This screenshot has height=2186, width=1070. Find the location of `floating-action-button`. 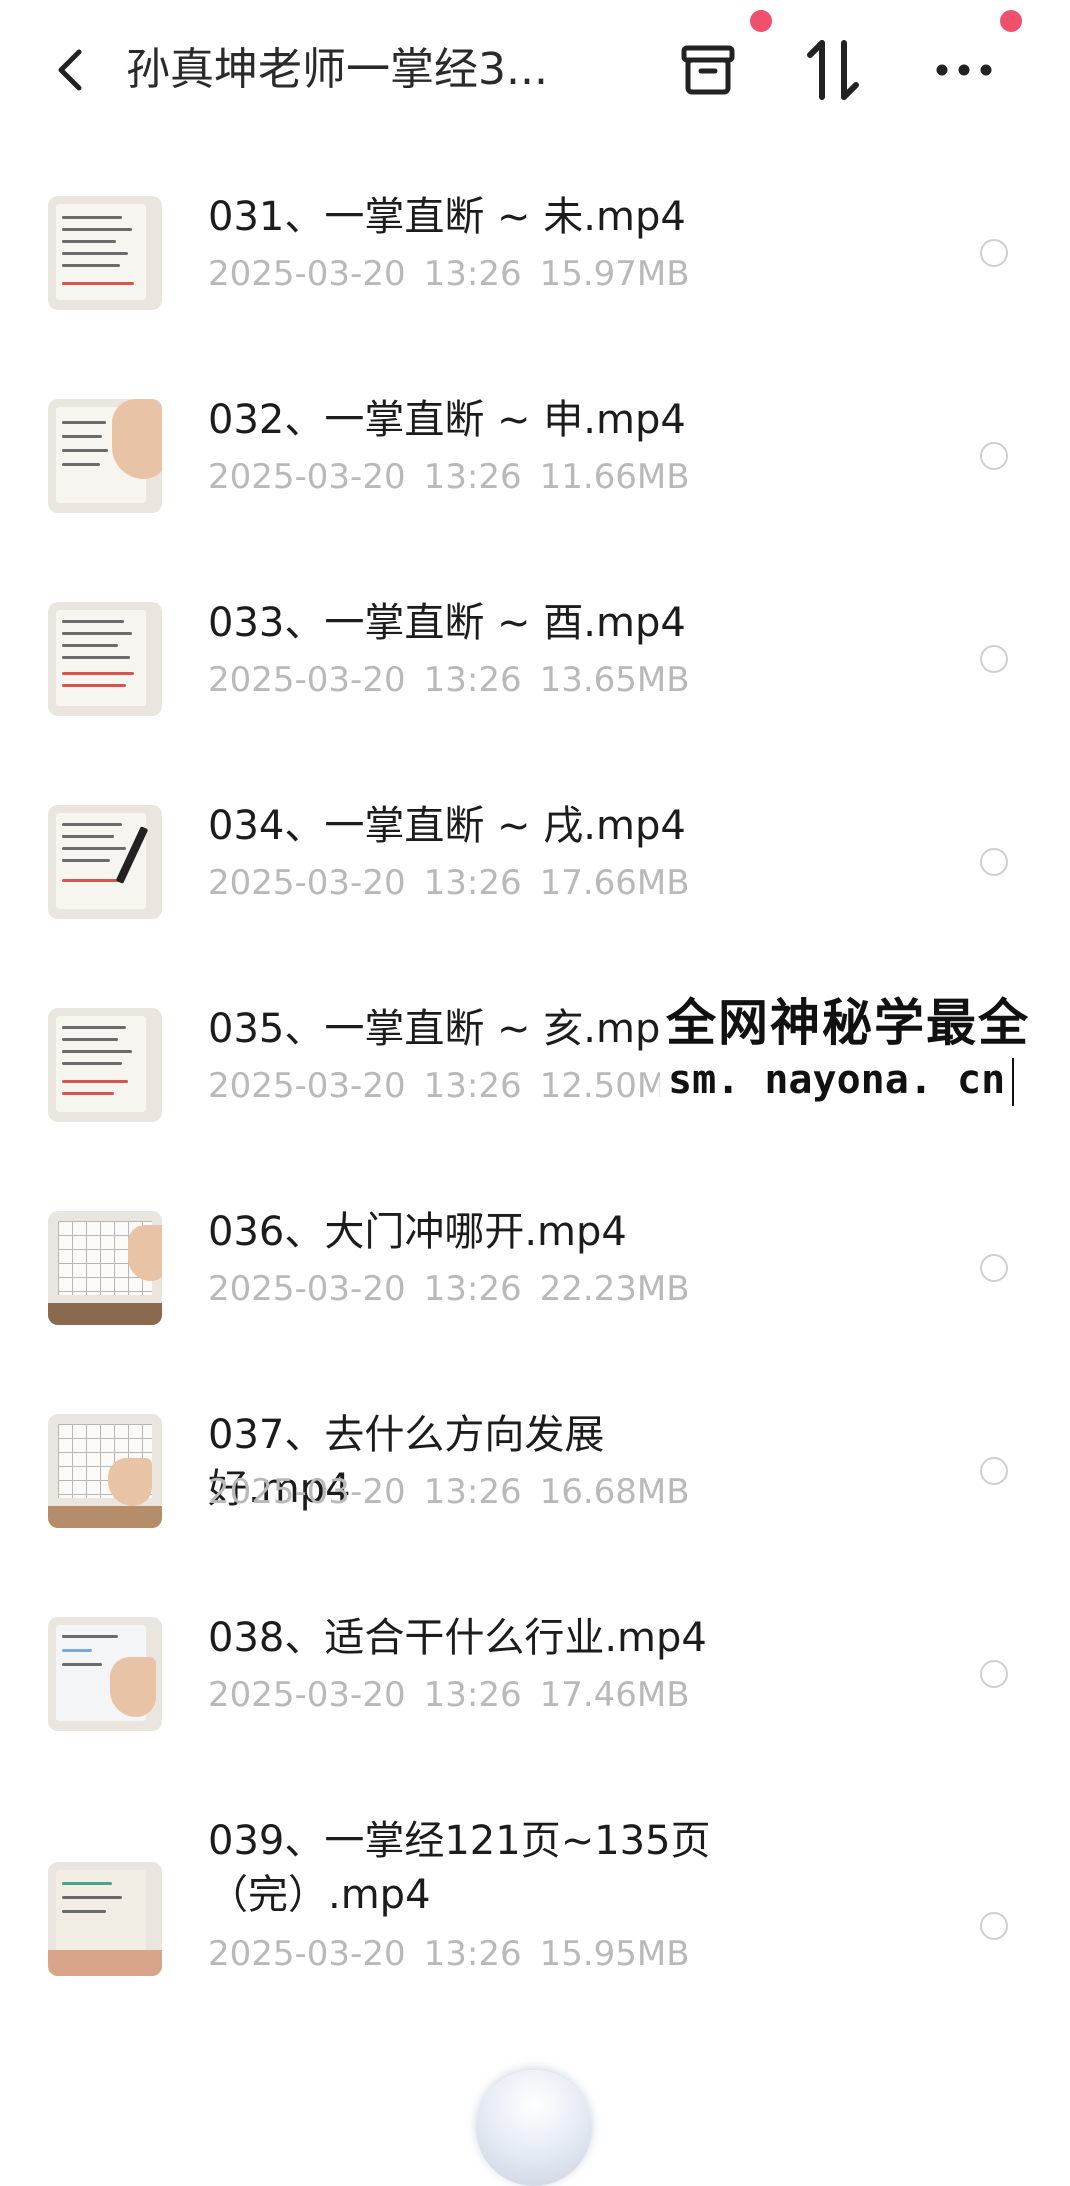

floating-action-button is located at coordinates (534, 2128).